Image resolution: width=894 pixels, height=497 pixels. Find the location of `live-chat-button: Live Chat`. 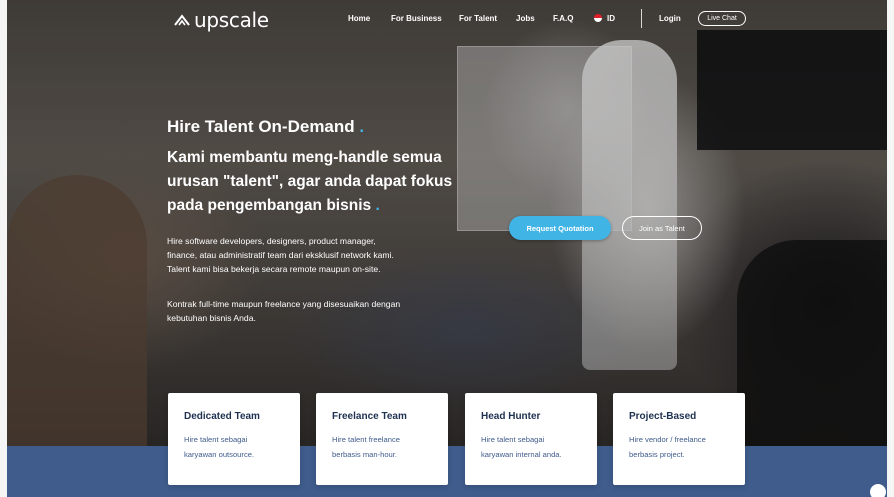

live-chat-button: Live Chat is located at coordinates (722, 18).